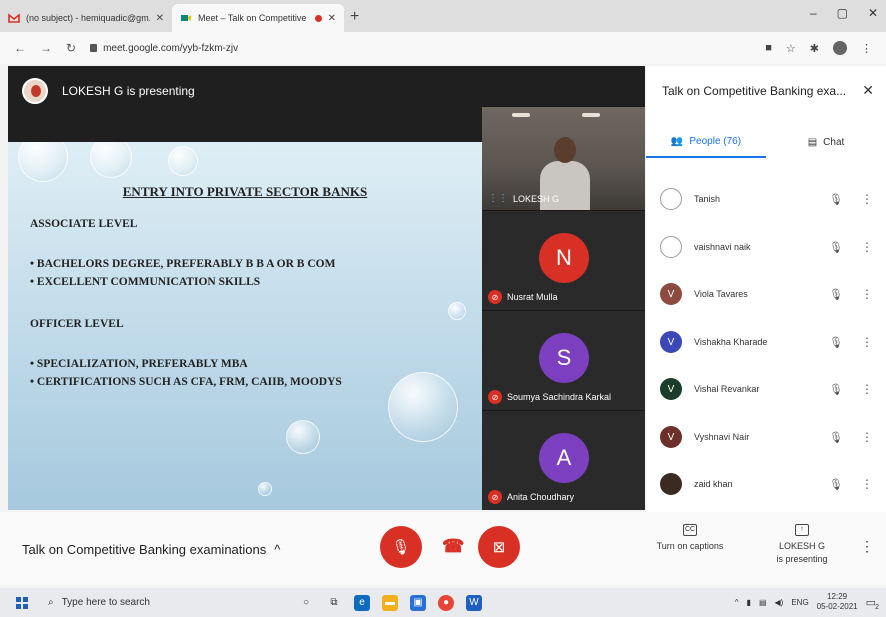 This screenshot has width=886, height=617. I want to click on tab-chat: ▤ Chat, so click(826, 142).